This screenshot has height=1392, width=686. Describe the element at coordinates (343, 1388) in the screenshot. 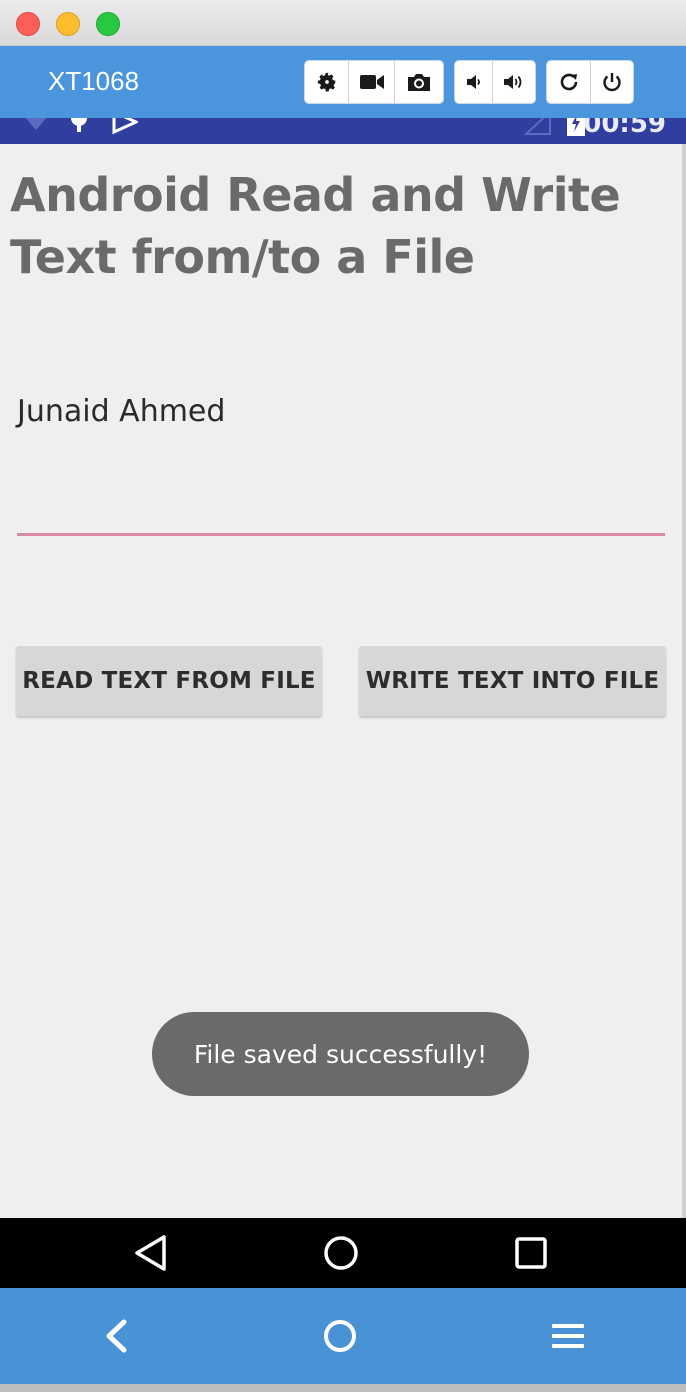

I see `window-bottom-edge` at that location.